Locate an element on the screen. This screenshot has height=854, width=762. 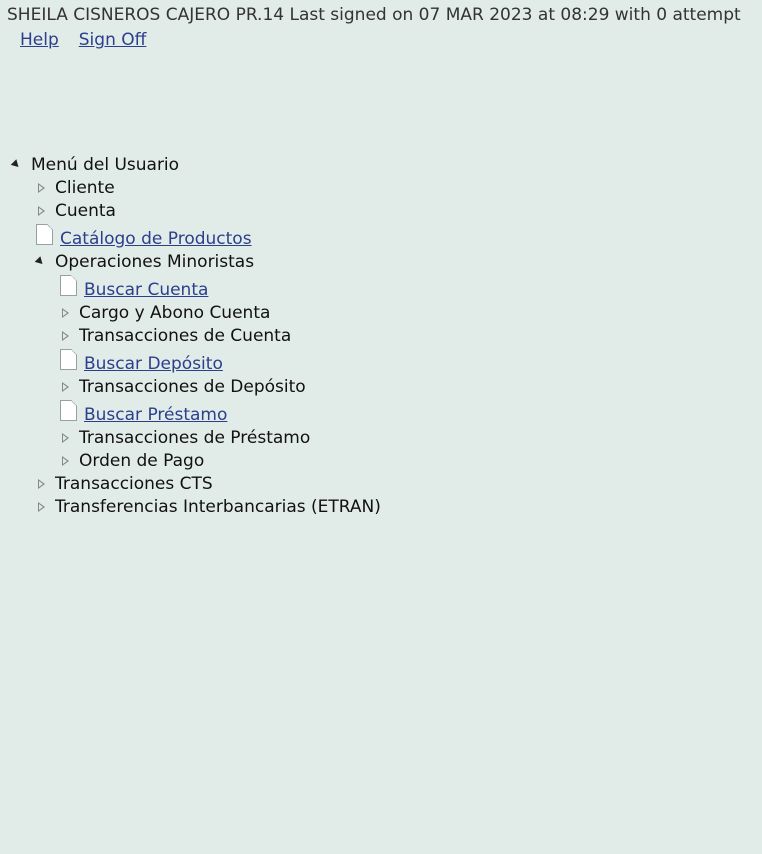
tree-node-label: Operaciones Minoristas is located at coordinates (155, 262).